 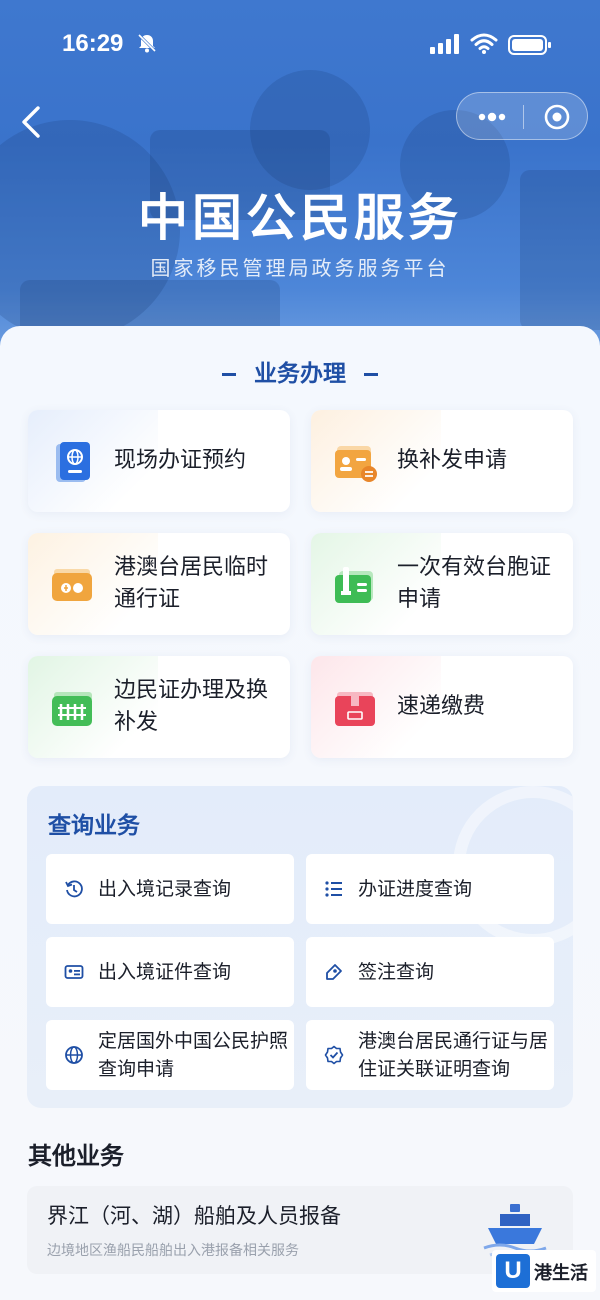 I want to click on service-card-taiwan-permit: 一次有效台胞证申请, so click(x=442, y=584).